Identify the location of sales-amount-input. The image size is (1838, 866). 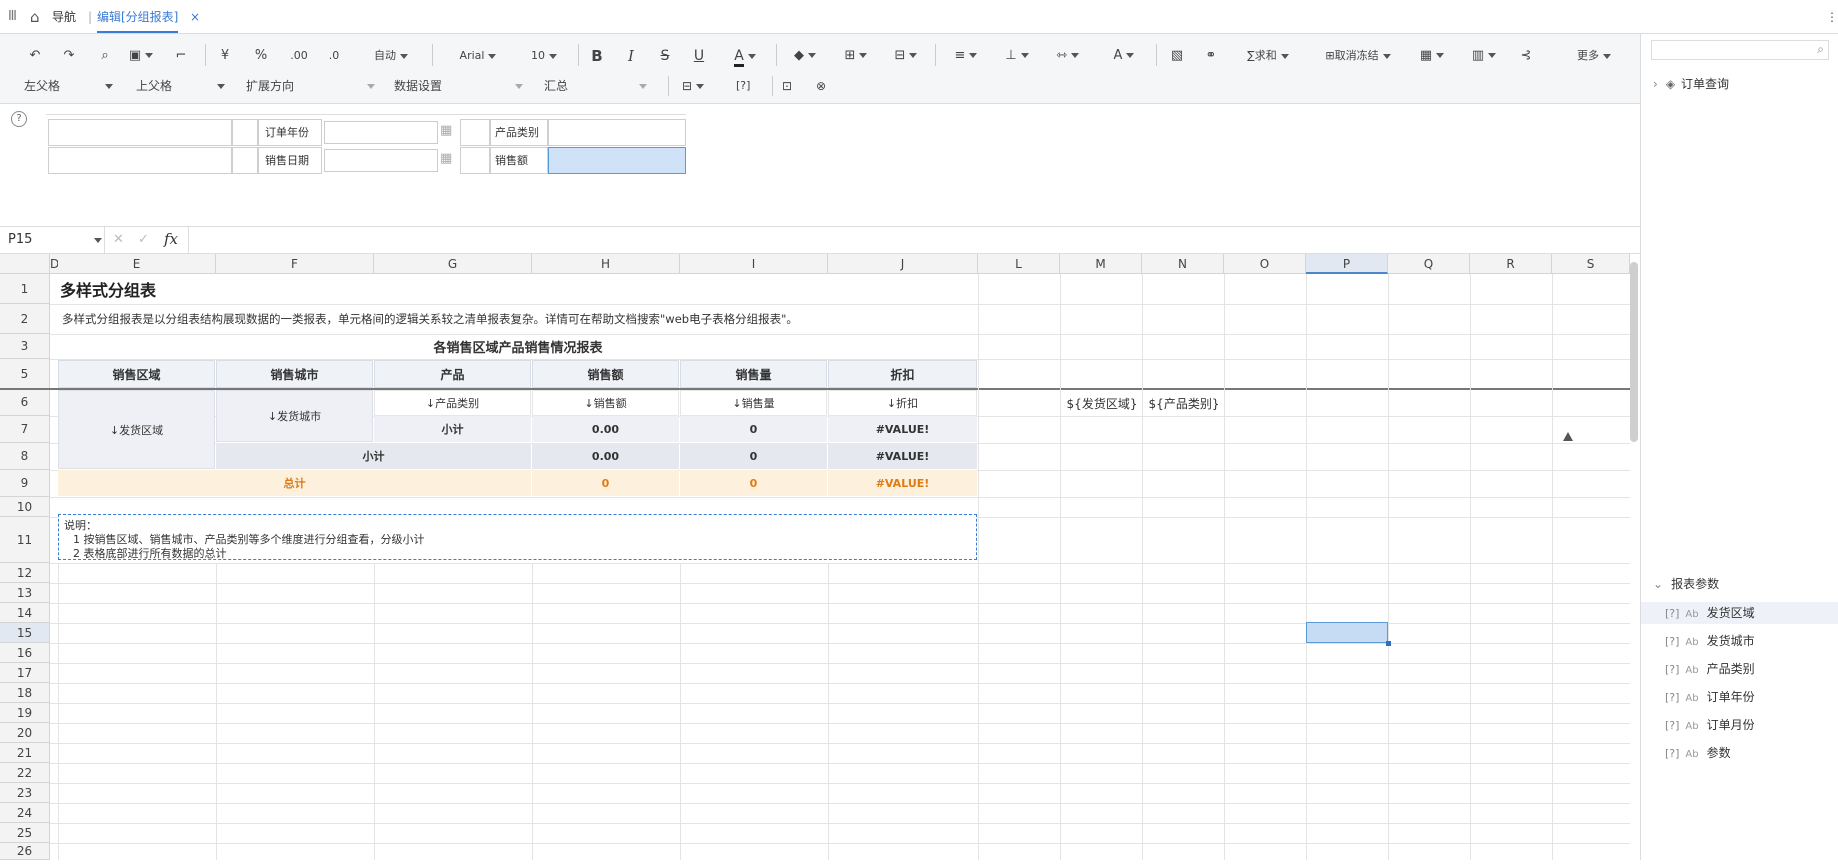
(617, 160).